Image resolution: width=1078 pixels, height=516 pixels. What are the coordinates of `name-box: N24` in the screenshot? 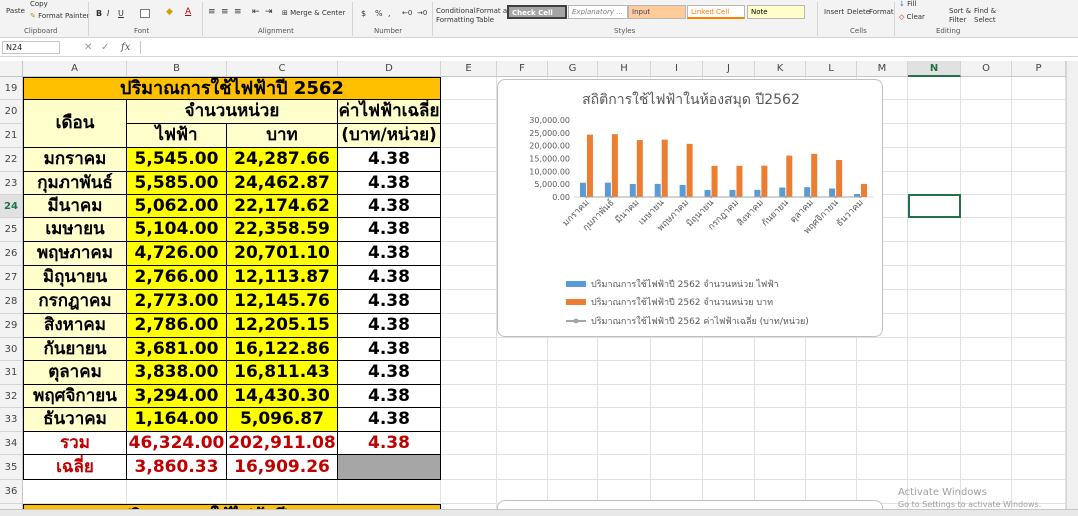 It's located at (31, 47).